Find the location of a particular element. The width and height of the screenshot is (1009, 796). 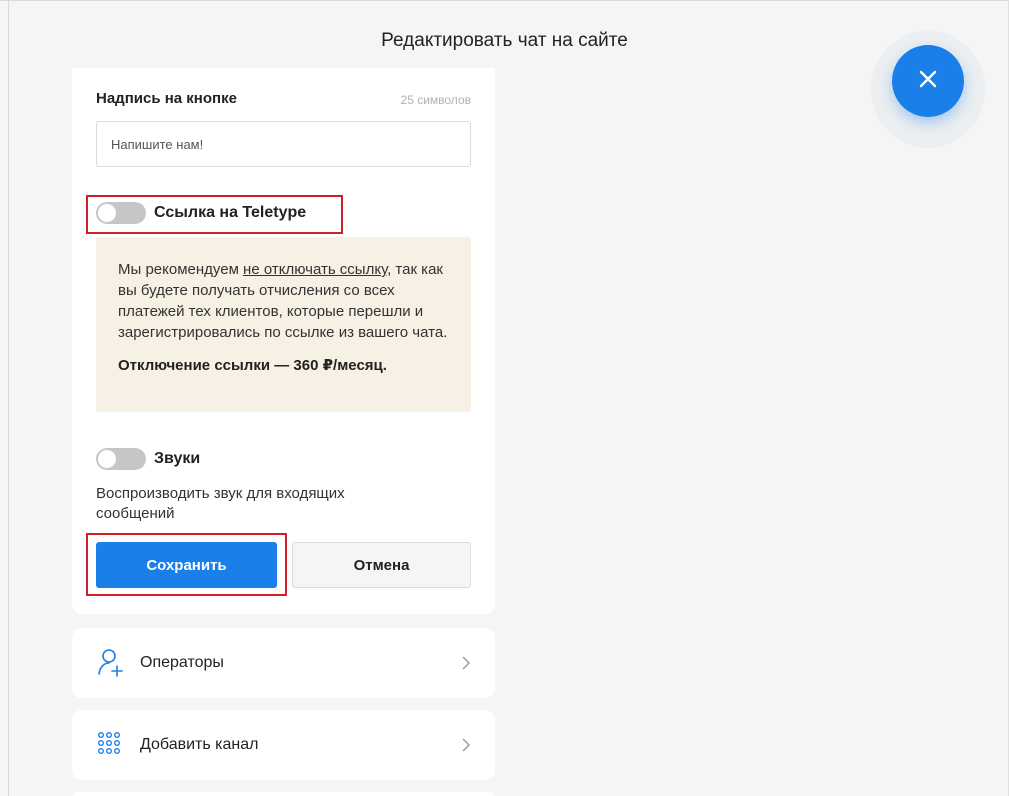

nav-next-card-partial is located at coordinates (283, 794).